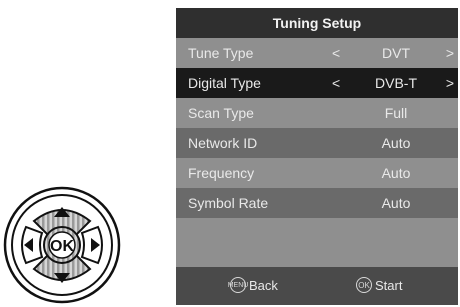 The width and height of the screenshot is (460, 307). I want to click on menu-row-tune-type: Tune Type < DVT >, so click(317, 53).